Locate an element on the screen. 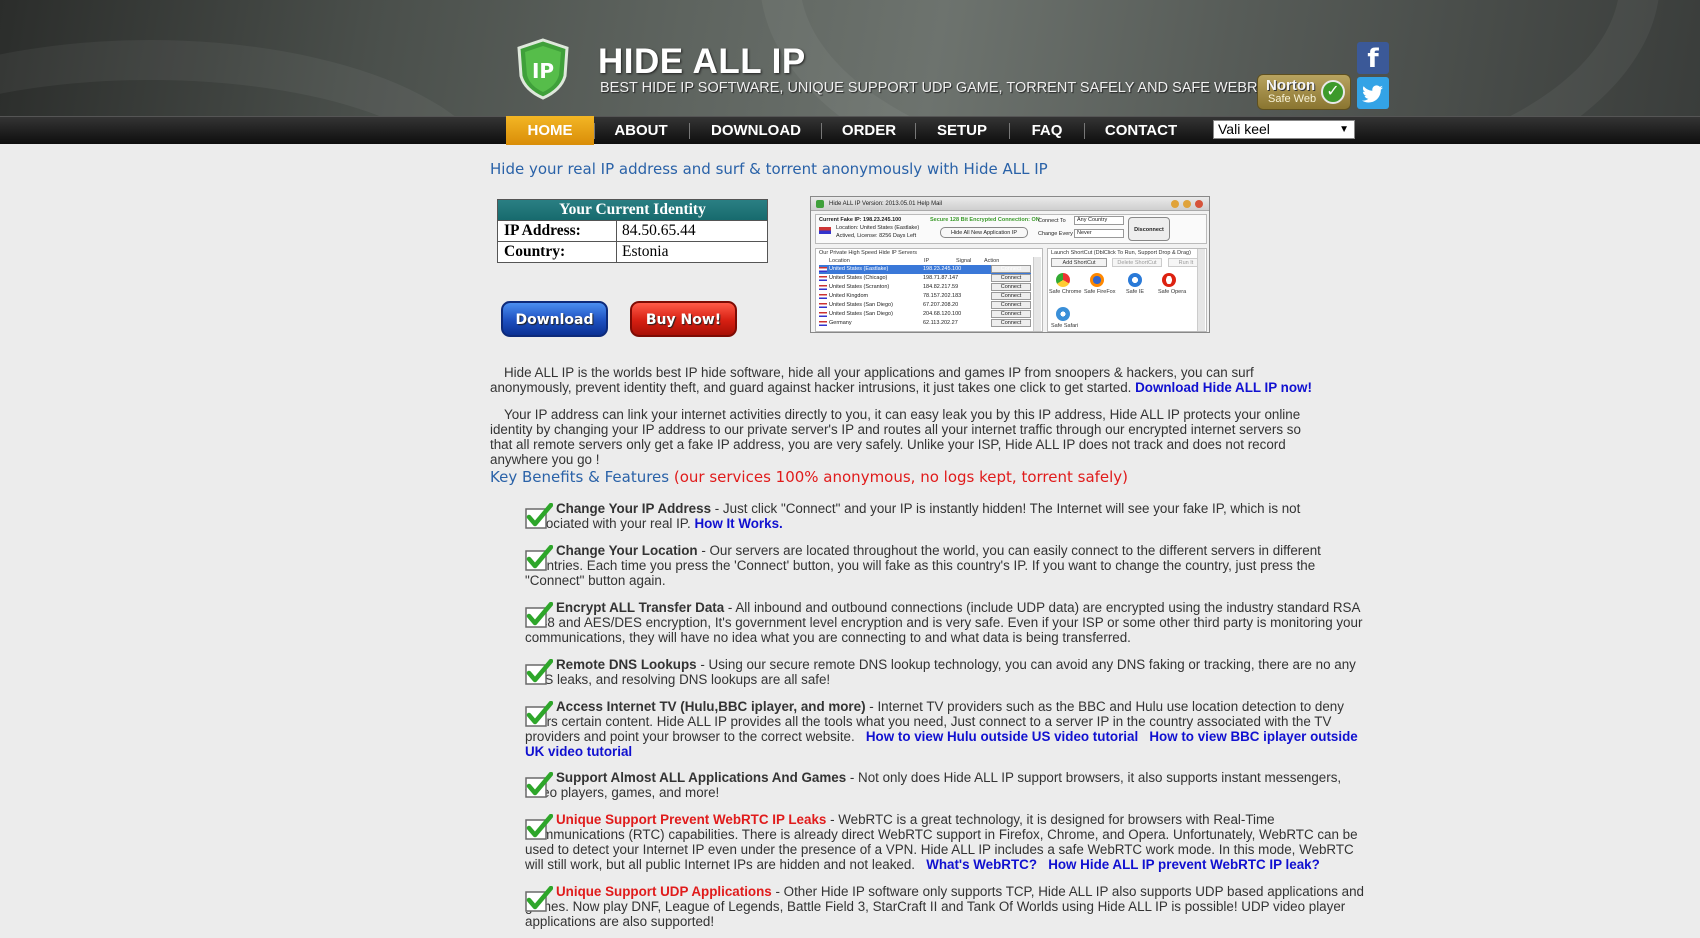 The height and width of the screenshot is (938, 1700). identity-country-row: Country: Estonia is located at coordinates (632, 251).